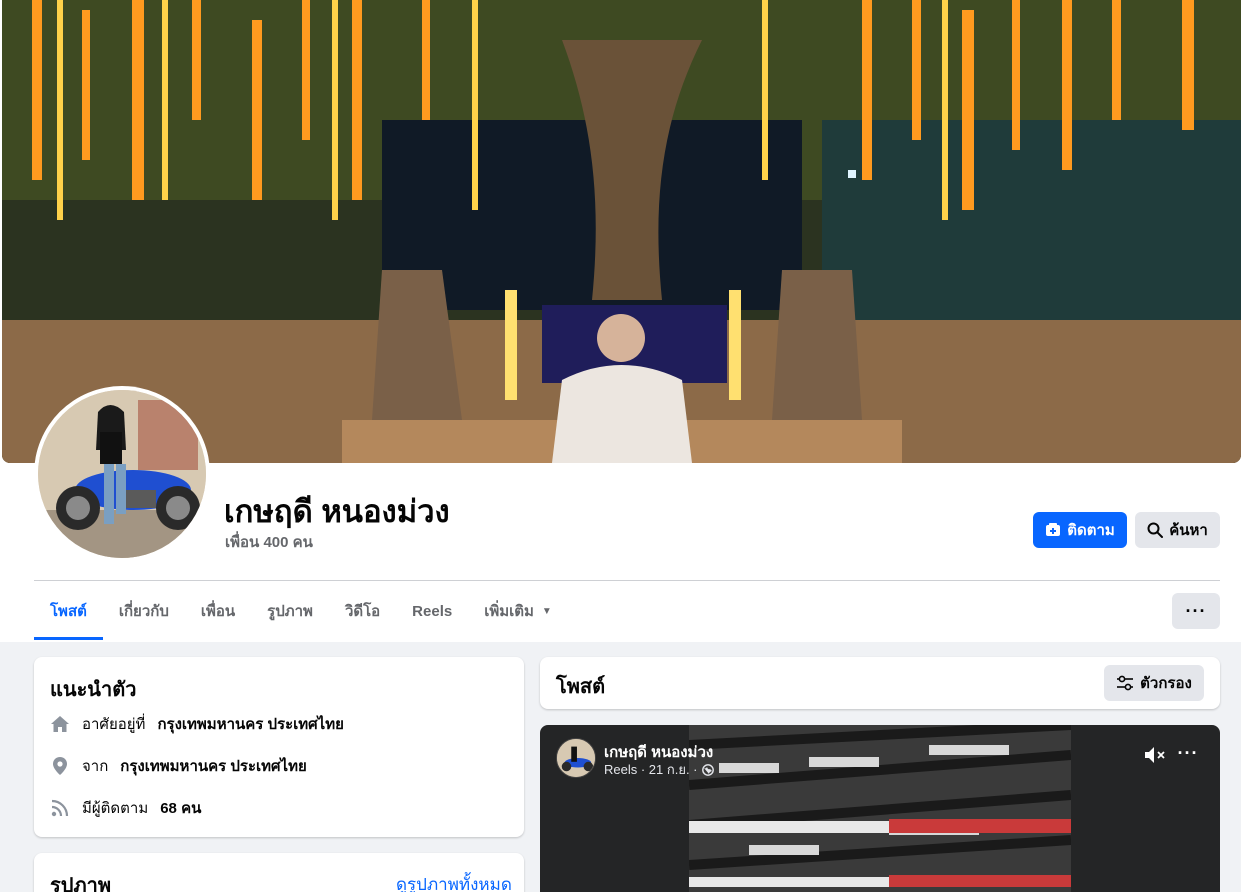 Image resolution: width=1241 pixels, height=892 pixels. I want to click on tab-videos-label: วิดีโอ, so click(362, 611).